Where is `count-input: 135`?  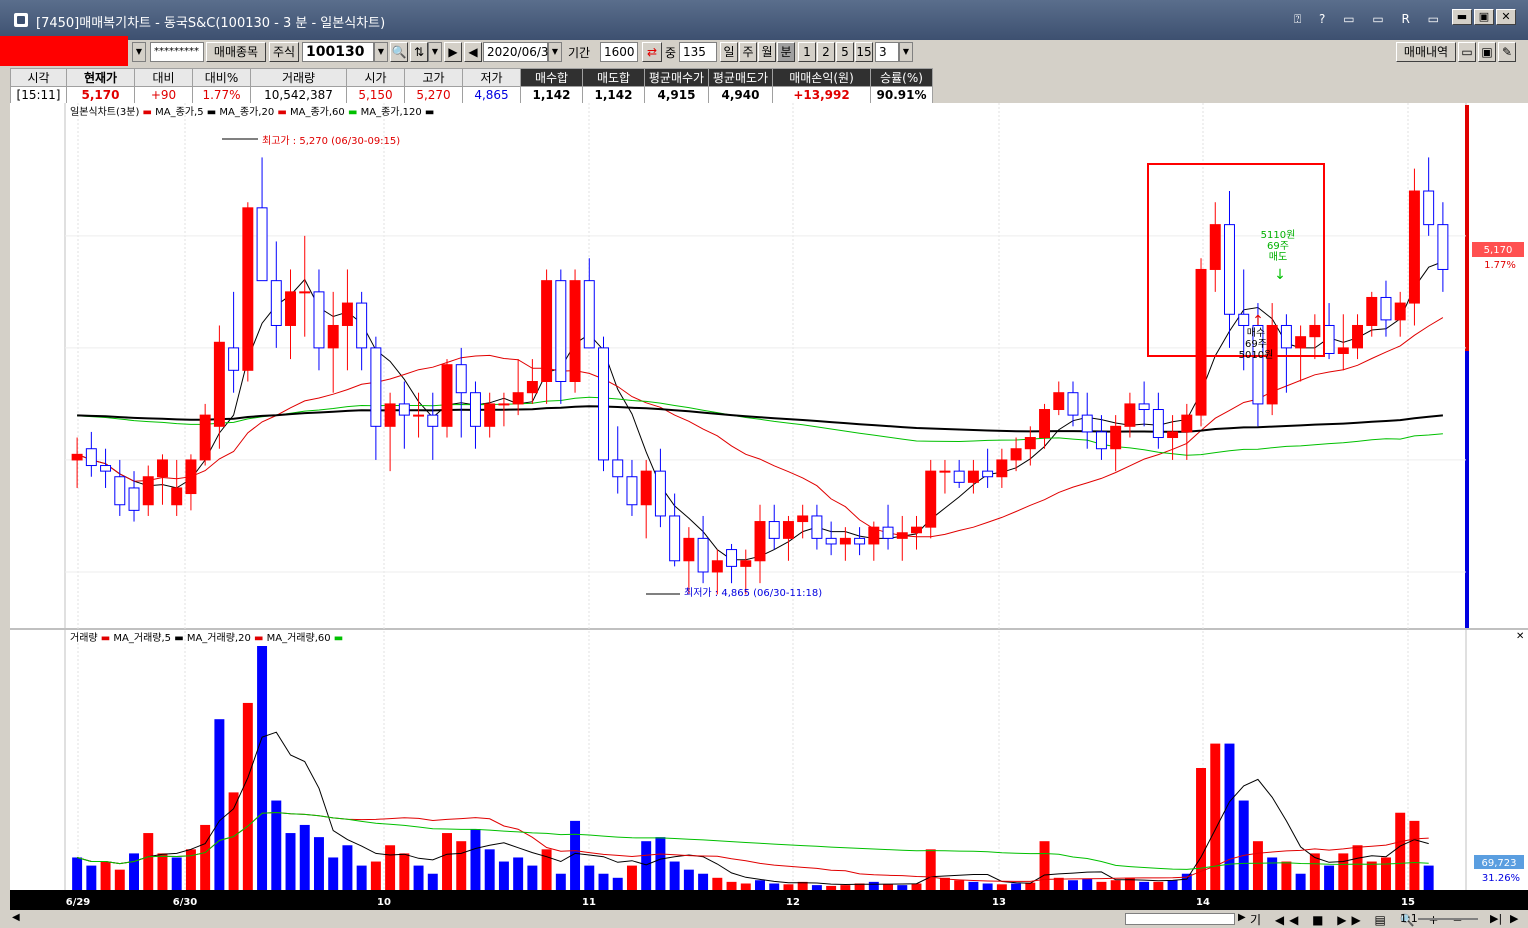
count-input: 135 is located at coordinates (698, 52).